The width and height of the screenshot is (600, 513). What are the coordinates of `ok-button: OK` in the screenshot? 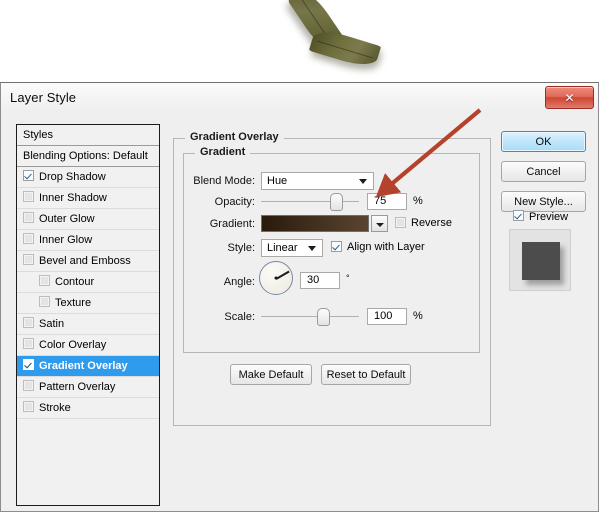 It's located at (543, 141).